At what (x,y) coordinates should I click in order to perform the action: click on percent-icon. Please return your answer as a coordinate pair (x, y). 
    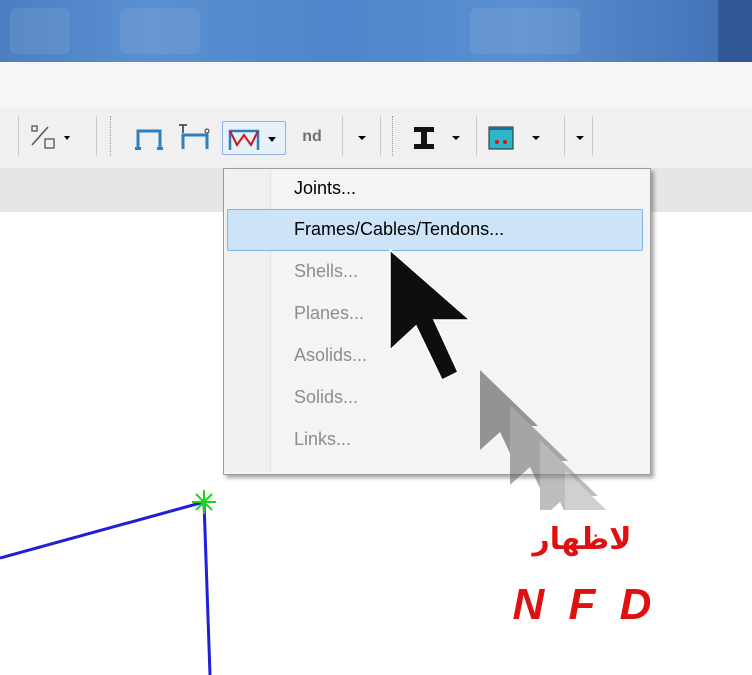
    Looking at the image, I should click on (50, 137).